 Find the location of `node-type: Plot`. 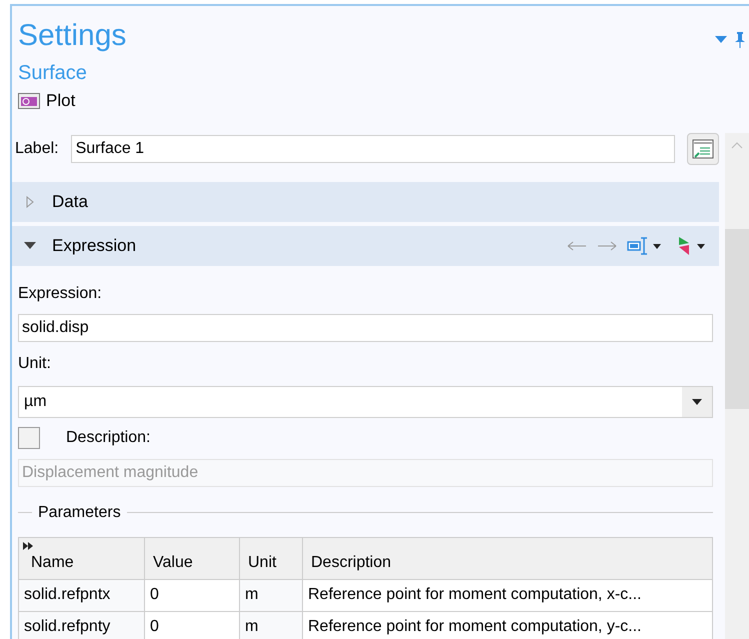

node-type: Plot is located at coordinates (61, 101).